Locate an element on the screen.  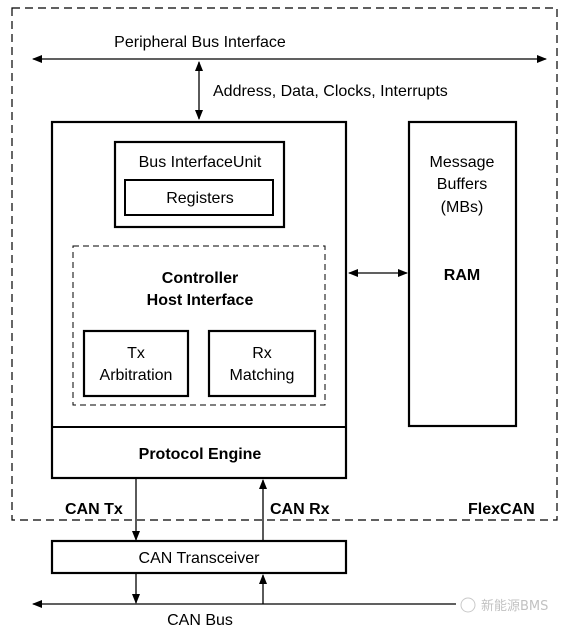
message-label: Message is located at coordinates (462, 162).